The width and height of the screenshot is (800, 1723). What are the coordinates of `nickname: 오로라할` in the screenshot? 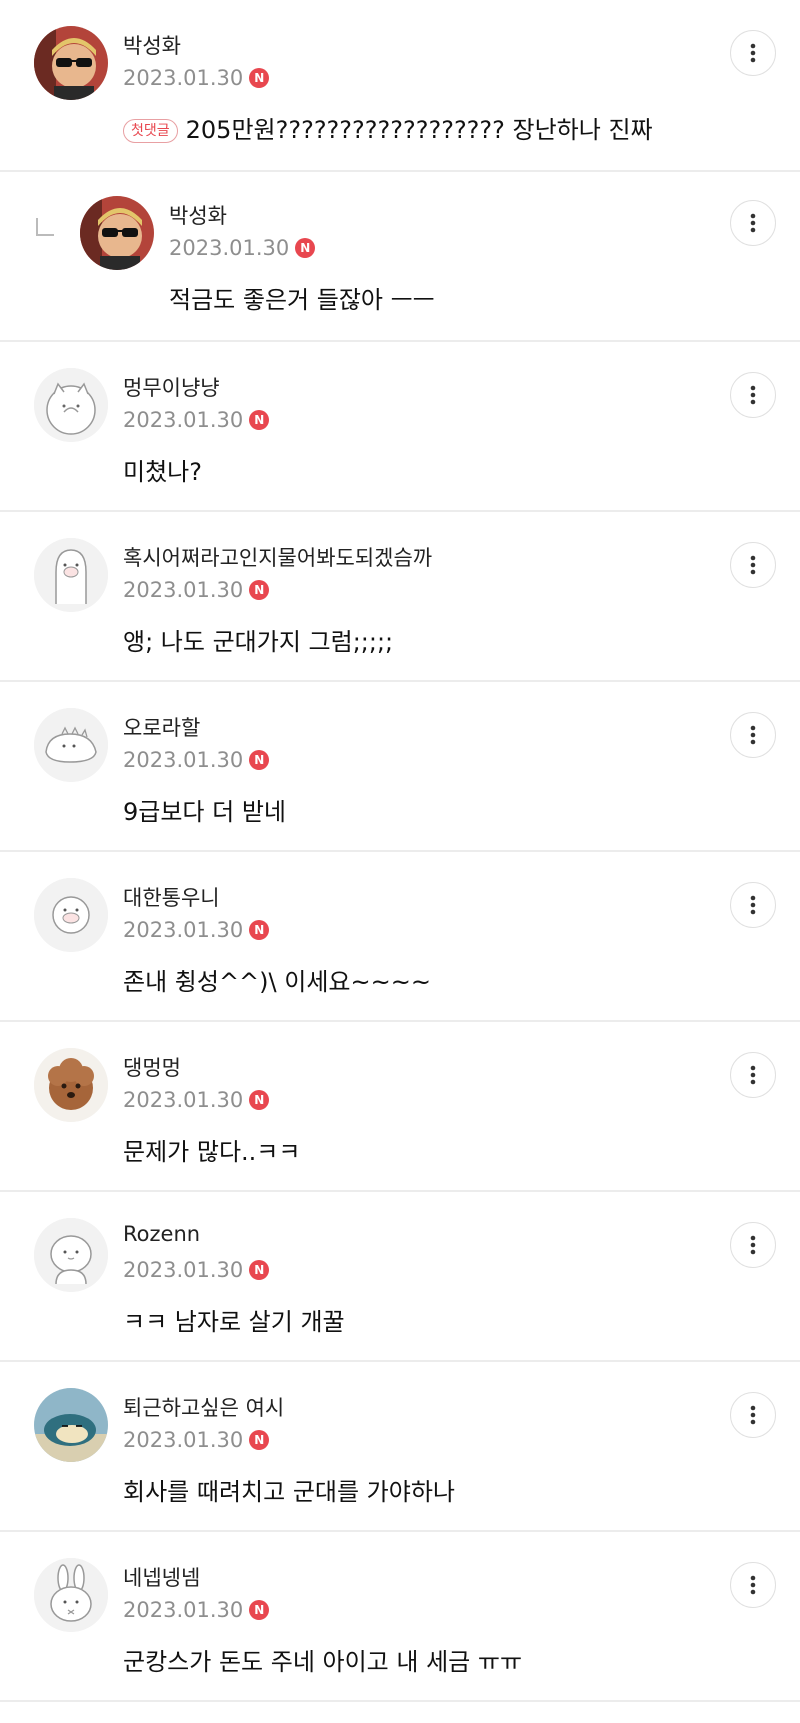 It's located at (161, 727).